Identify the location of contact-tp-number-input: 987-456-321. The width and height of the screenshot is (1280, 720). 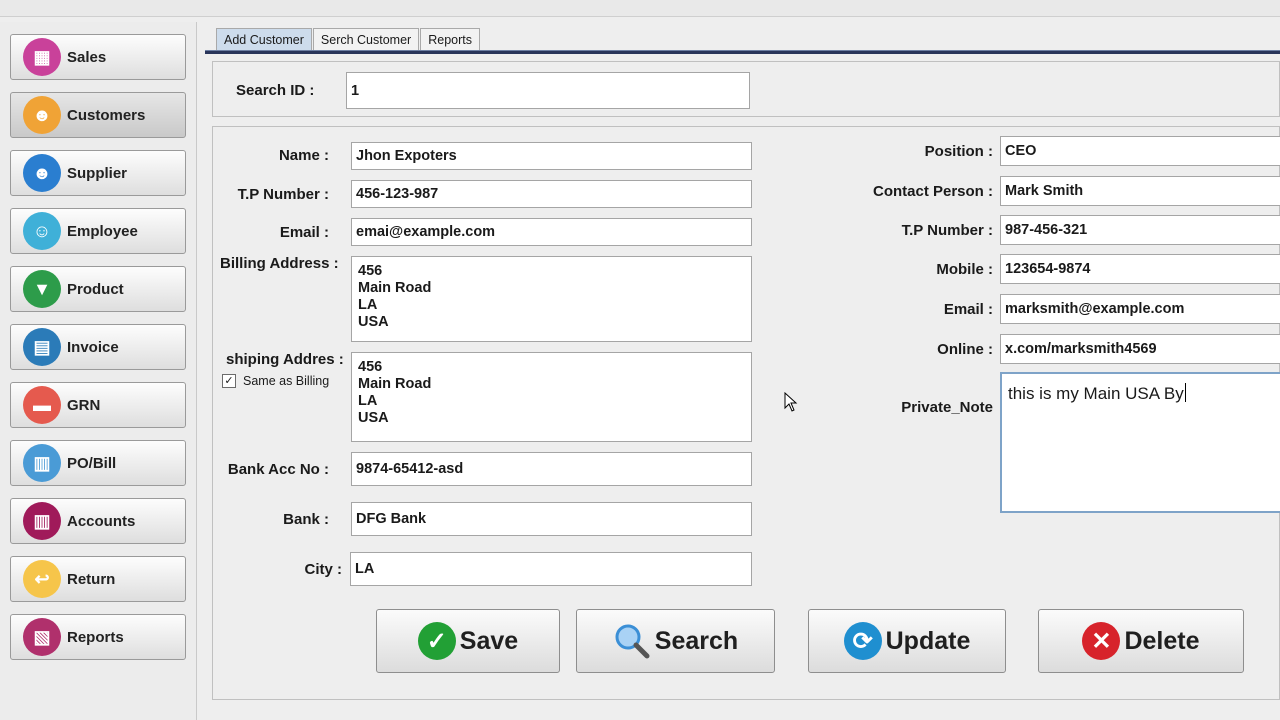
(1140, 230).